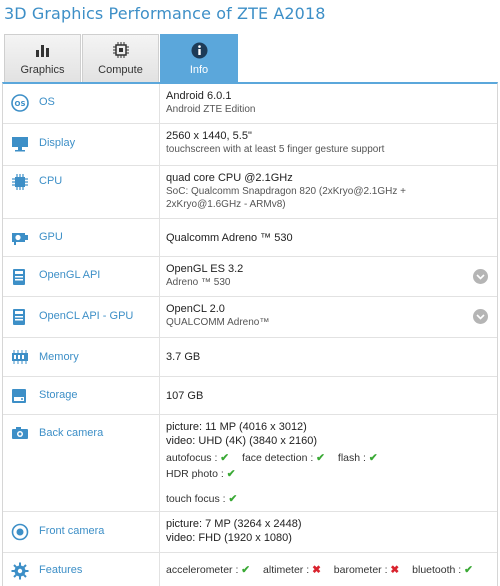  I want to click on info-row-opengl-api: OpenGL API OpenGL ES 3.2 Adreno ™ 530, so click(250, 277).